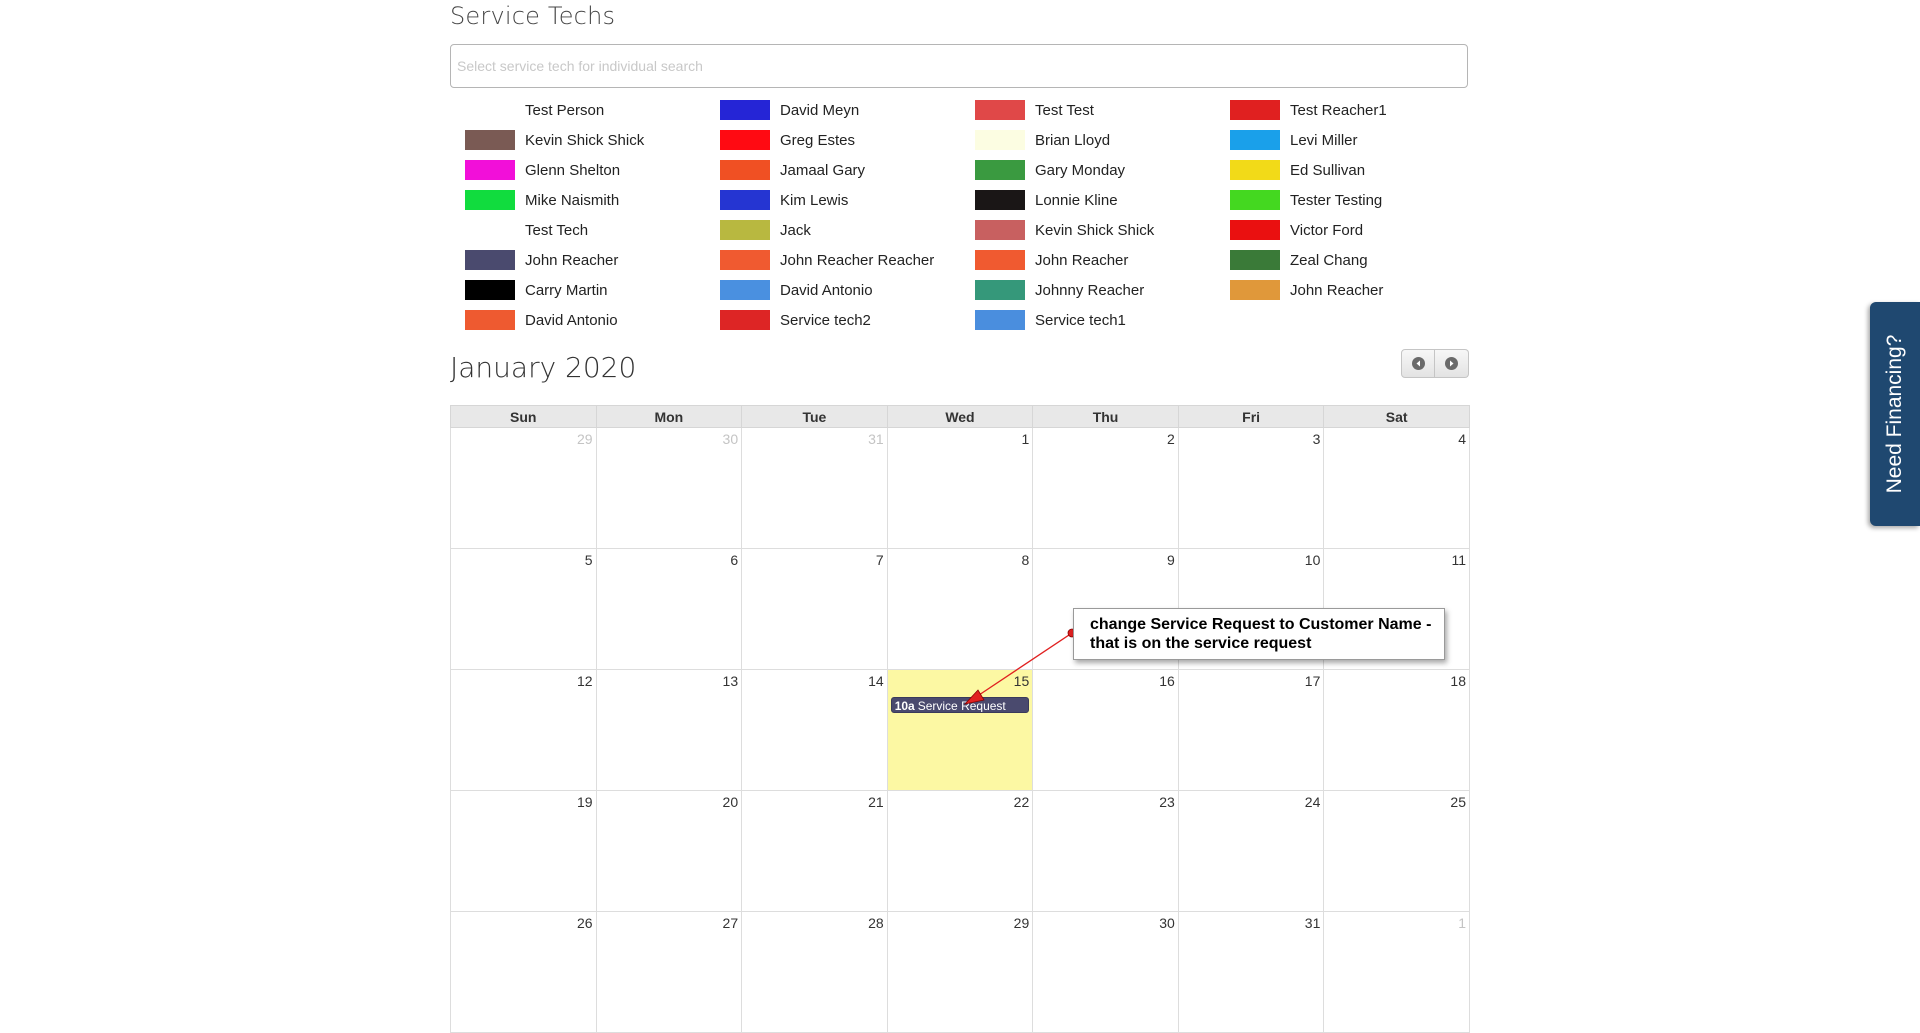 This screenshot has width=1920, height=1033. Describe the element at coordinates (1105, 488) in the screenshot. I see `day-cell: 2` at that location.